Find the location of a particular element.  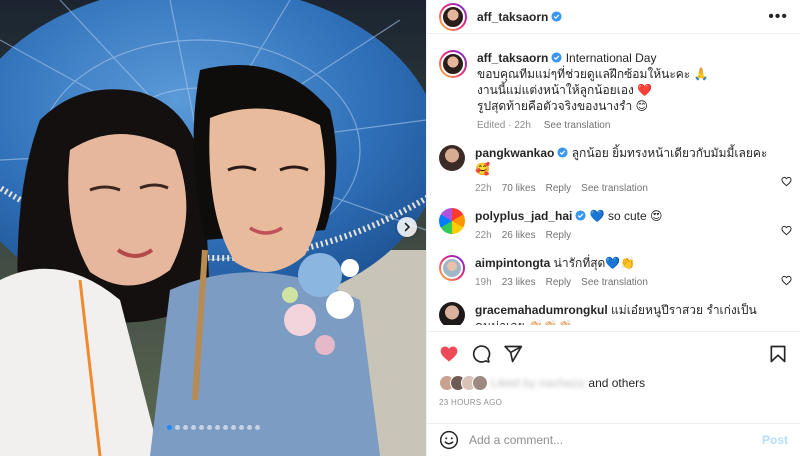

post-timestamp: 23 HOURS AGO is located at coordinates (471, 402).